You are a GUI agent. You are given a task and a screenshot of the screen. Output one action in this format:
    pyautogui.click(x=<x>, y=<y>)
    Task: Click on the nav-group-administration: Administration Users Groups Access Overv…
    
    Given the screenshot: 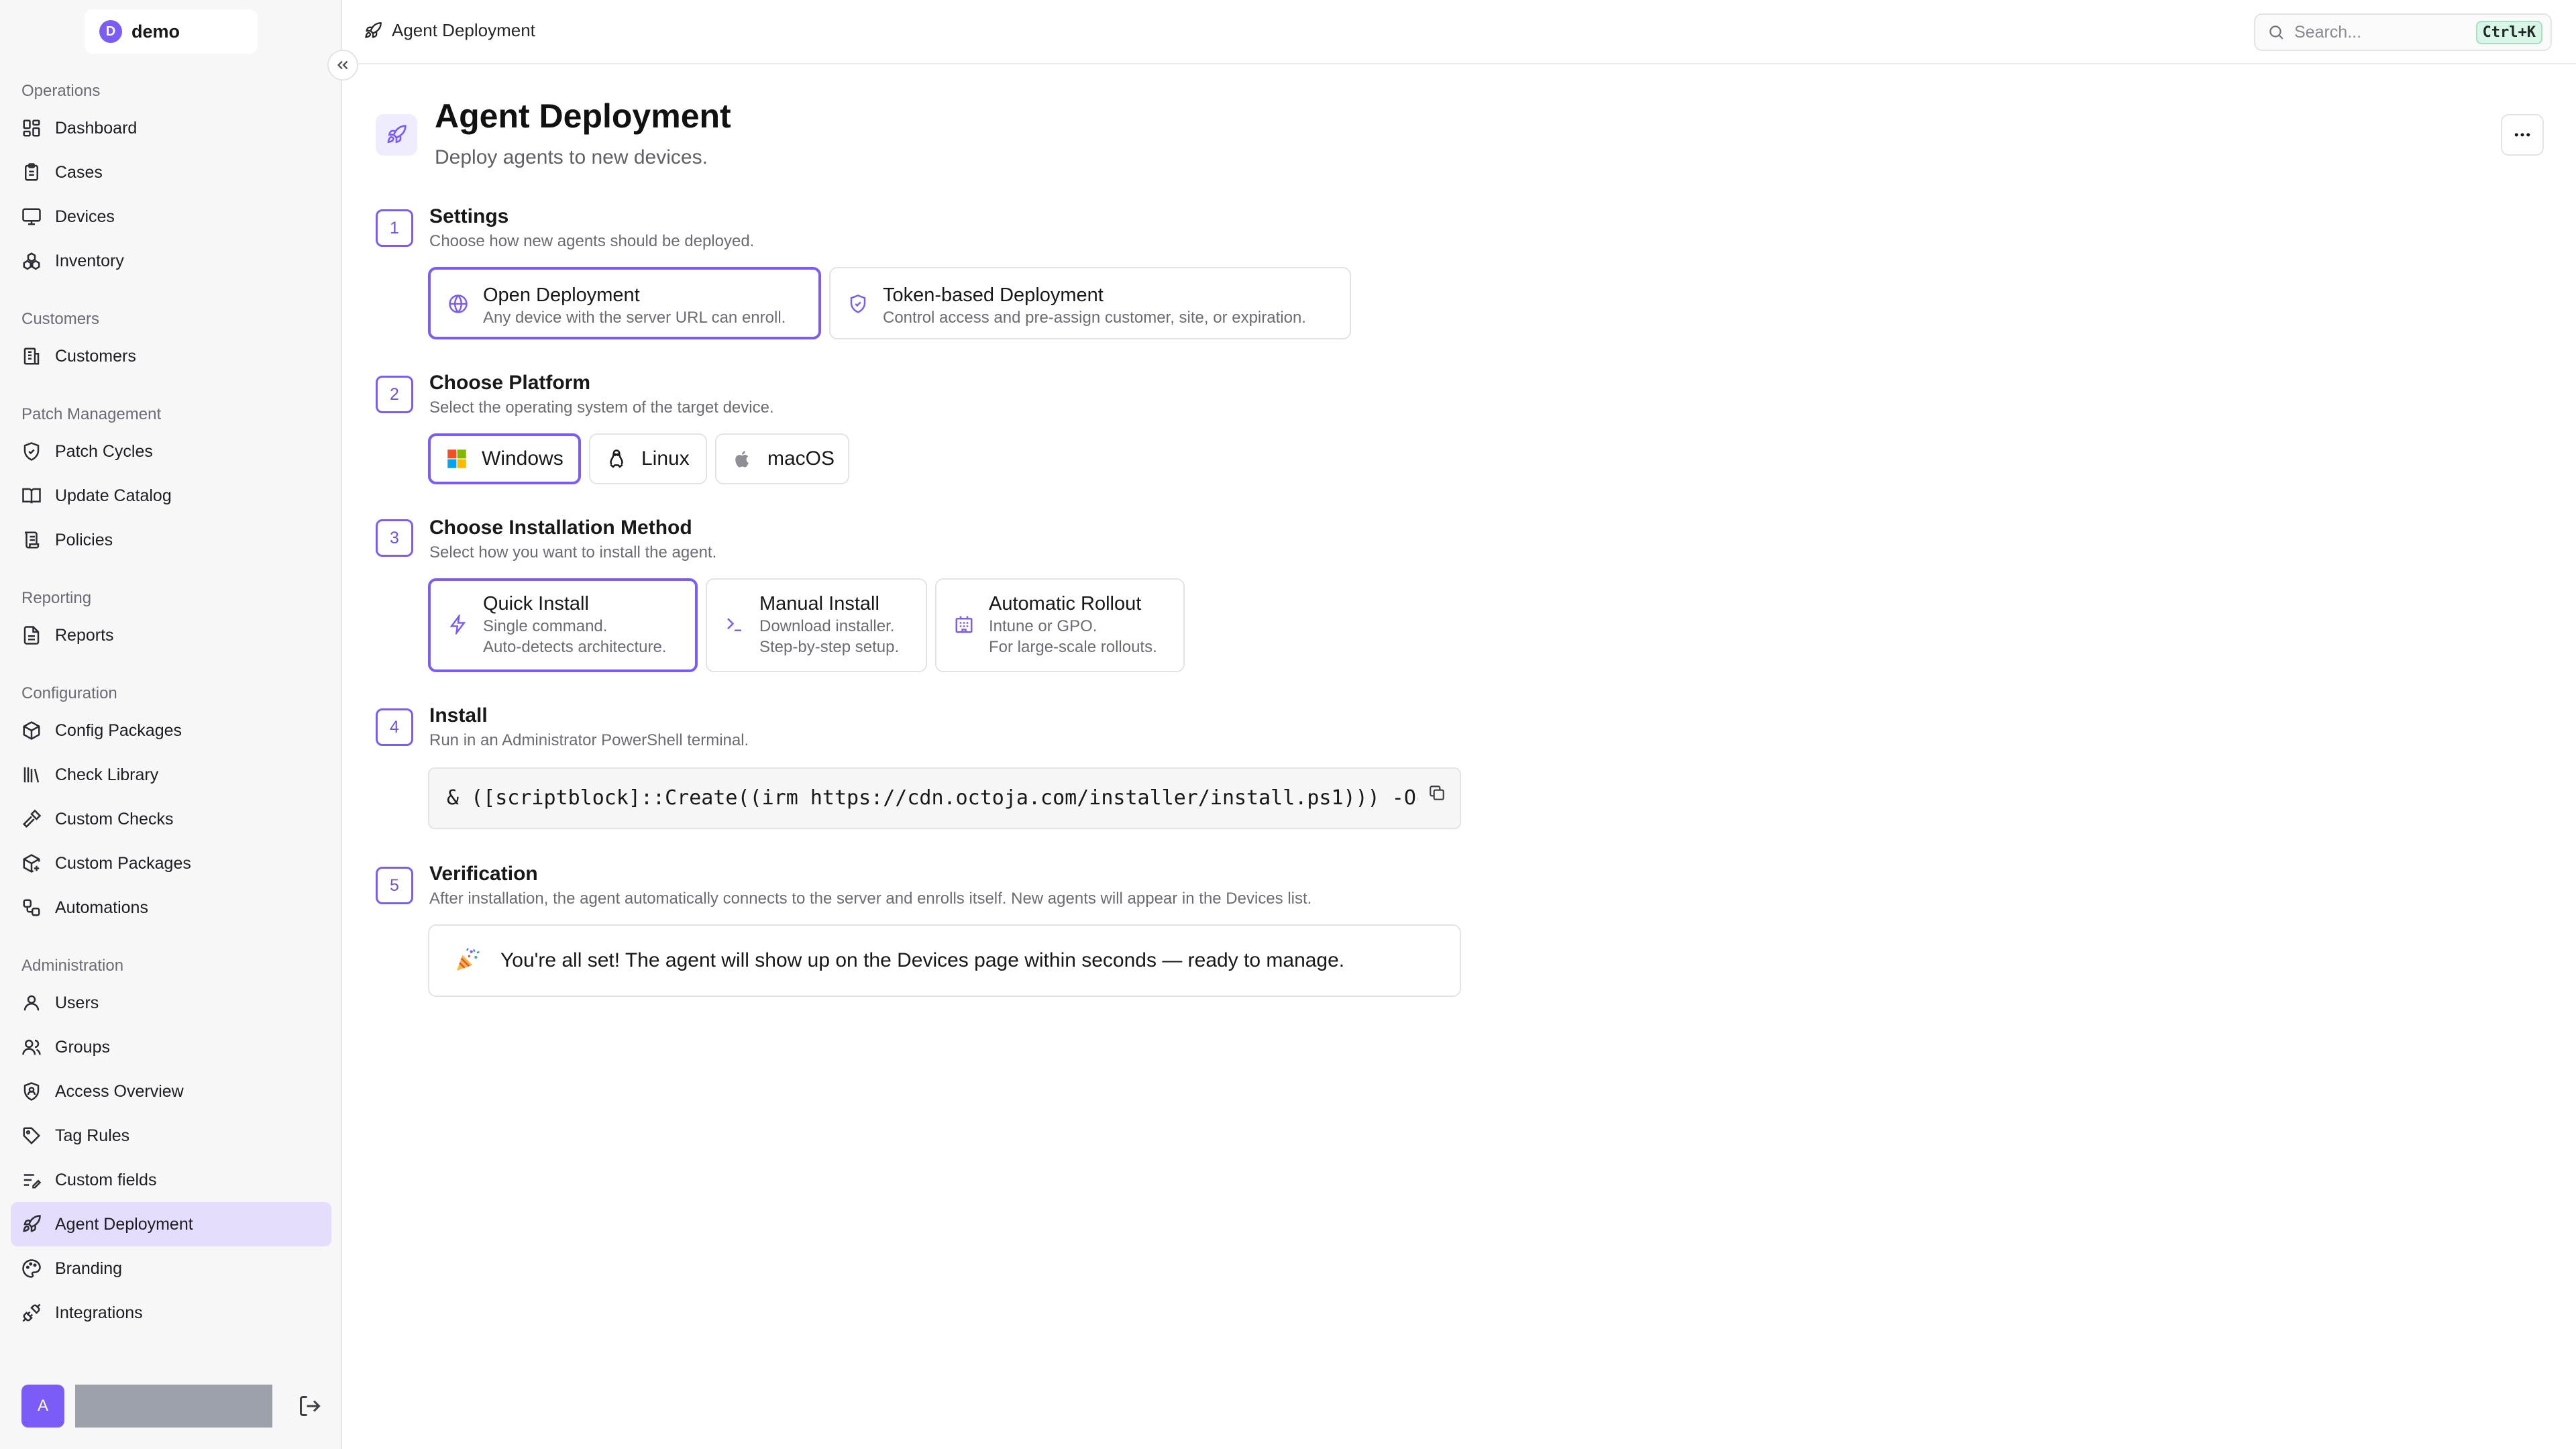 What is the action you would take?
    pyautogui.click(x=171, y=1144)
    